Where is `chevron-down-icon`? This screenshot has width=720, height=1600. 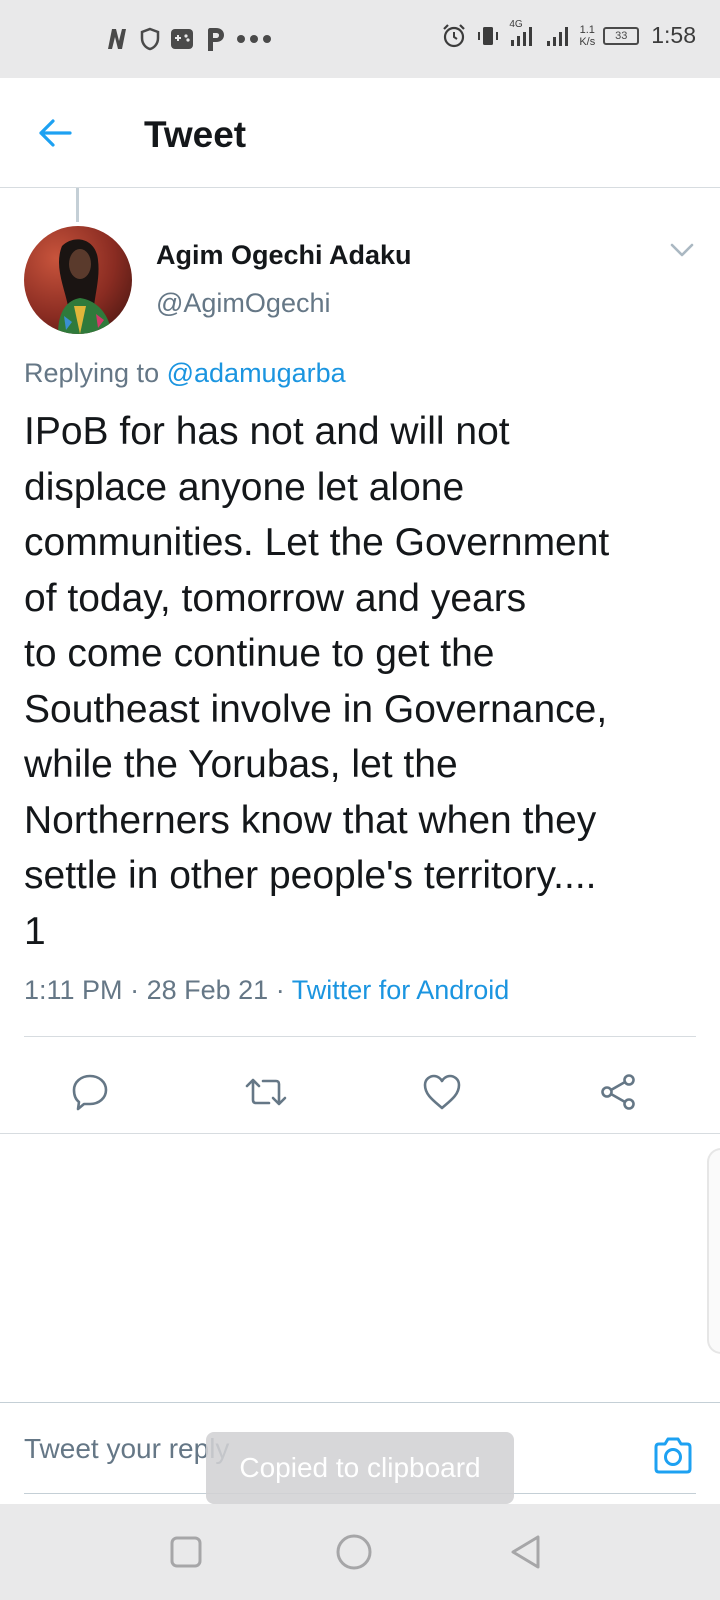 chevron-down-icon is located at coordinates (682, 250).